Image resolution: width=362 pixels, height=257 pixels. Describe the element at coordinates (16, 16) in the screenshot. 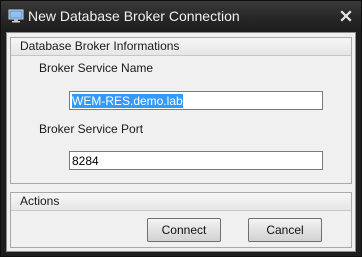

I see `monitor-icon` at that location.